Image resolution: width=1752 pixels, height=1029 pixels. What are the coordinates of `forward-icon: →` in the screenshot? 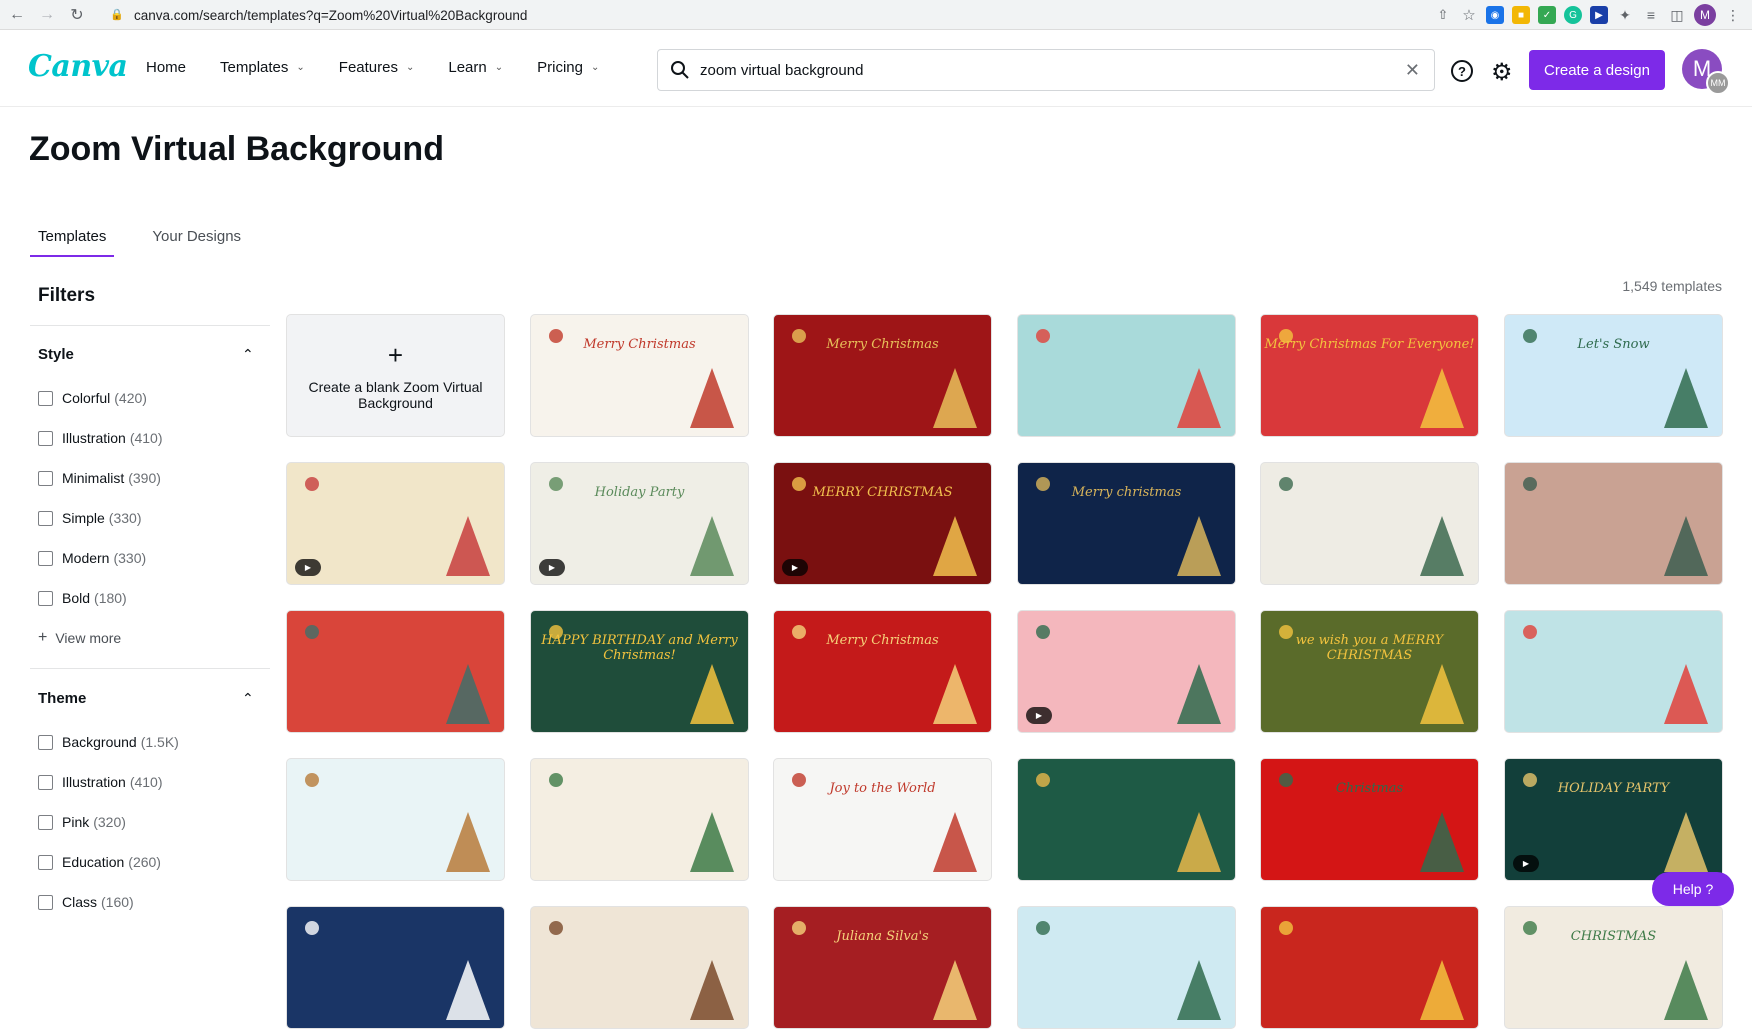 It's located at (47, 15).